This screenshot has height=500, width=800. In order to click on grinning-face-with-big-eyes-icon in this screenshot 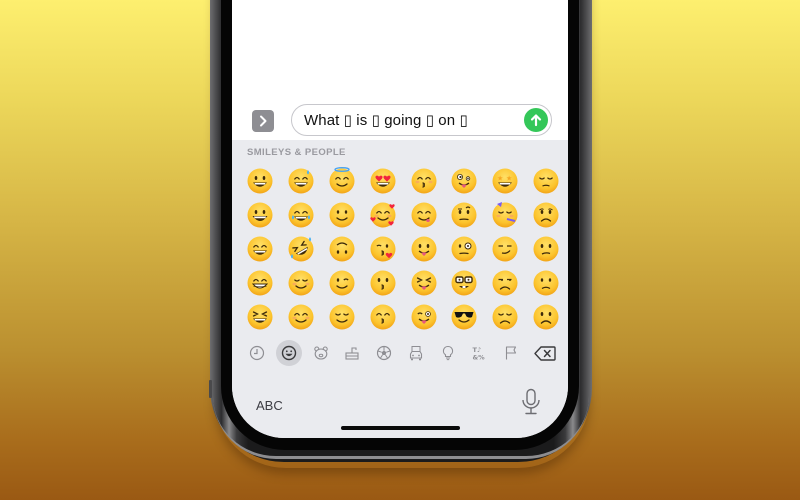, I will do `click(260, 215)`.